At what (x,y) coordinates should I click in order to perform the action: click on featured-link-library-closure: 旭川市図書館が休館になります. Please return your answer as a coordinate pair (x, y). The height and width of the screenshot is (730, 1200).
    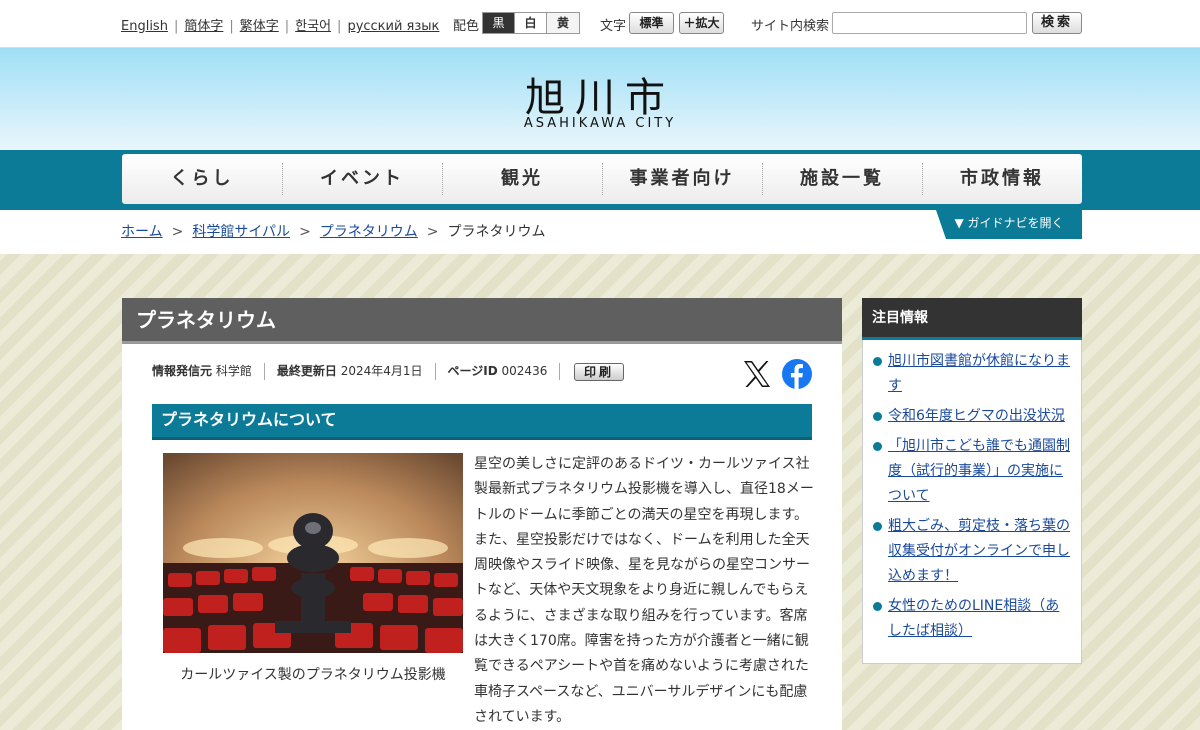
    Looking at the image, I should click on (979, 373).